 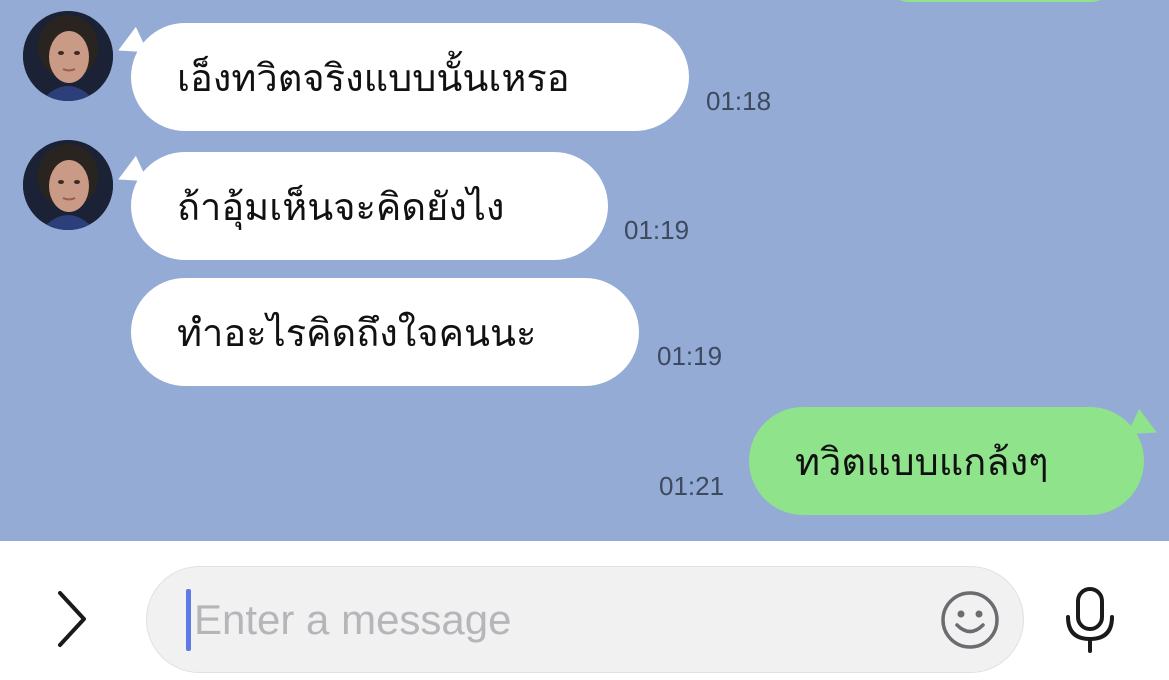 I want to click on previous-message-bubble, so click(x=1000, y=1).